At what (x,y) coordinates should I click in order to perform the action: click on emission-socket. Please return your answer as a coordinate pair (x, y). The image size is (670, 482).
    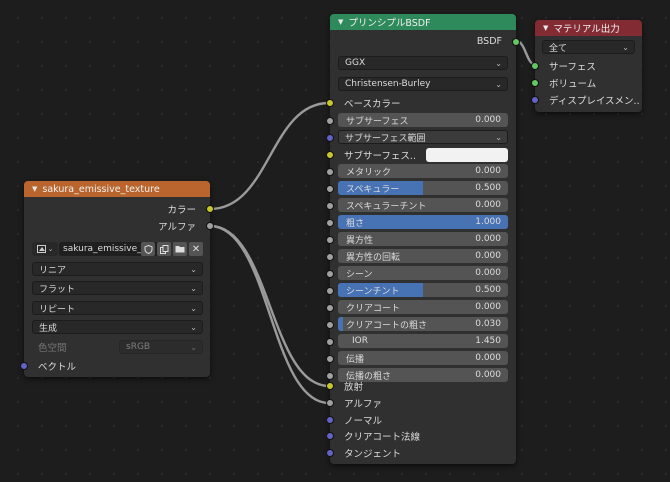
    Looking at the image, I should click on (330, 386).